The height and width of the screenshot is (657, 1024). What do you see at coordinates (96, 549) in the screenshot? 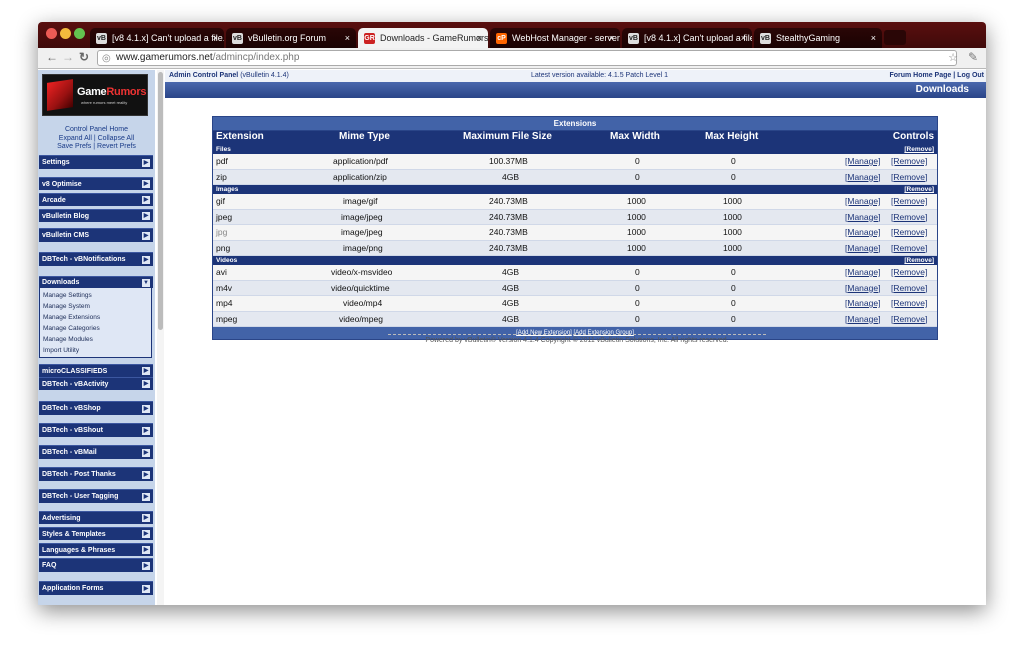
I see `nav-group-languages-phrases: Languages & Phrases ▶` at bounding box center [96, 549].